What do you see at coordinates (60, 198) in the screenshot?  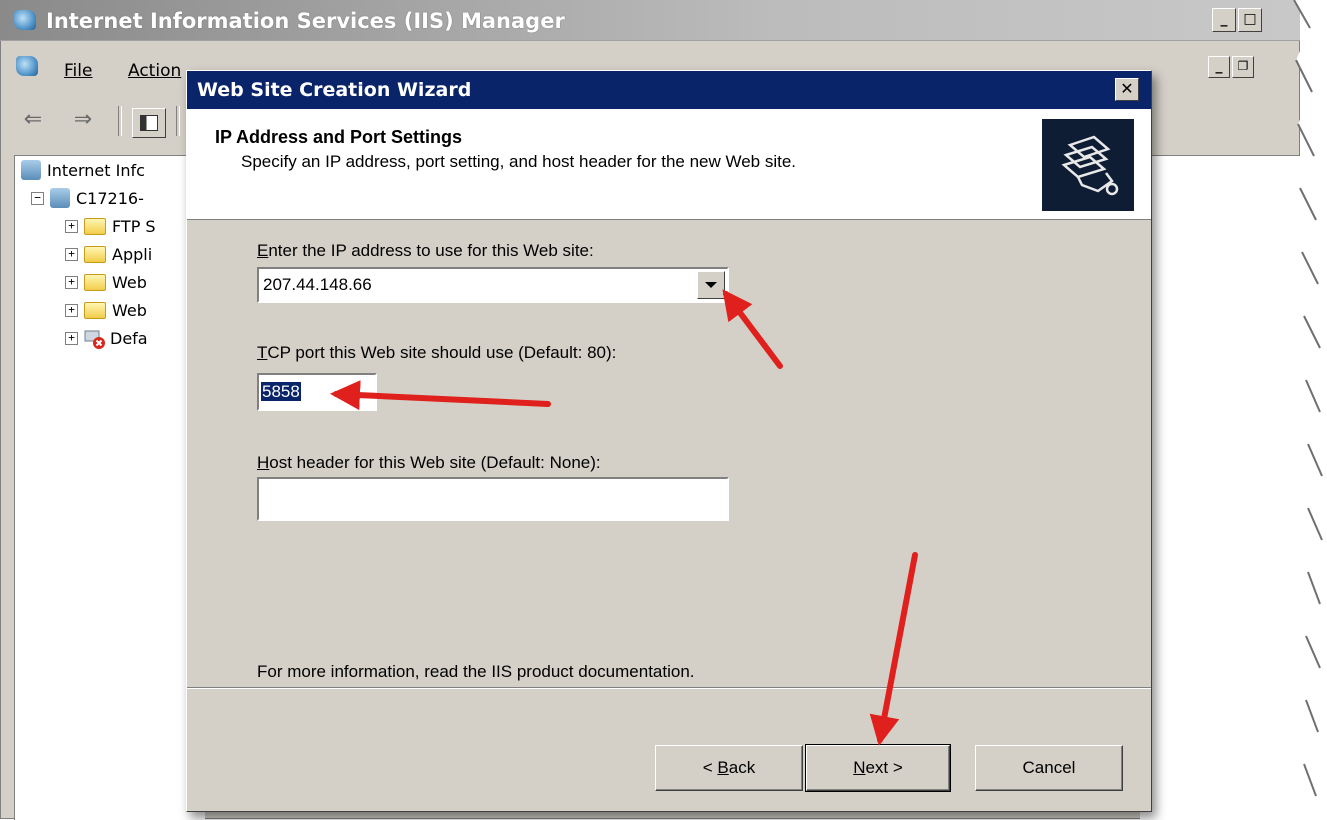 I see `server-icon` at bounding box center [60, 198].